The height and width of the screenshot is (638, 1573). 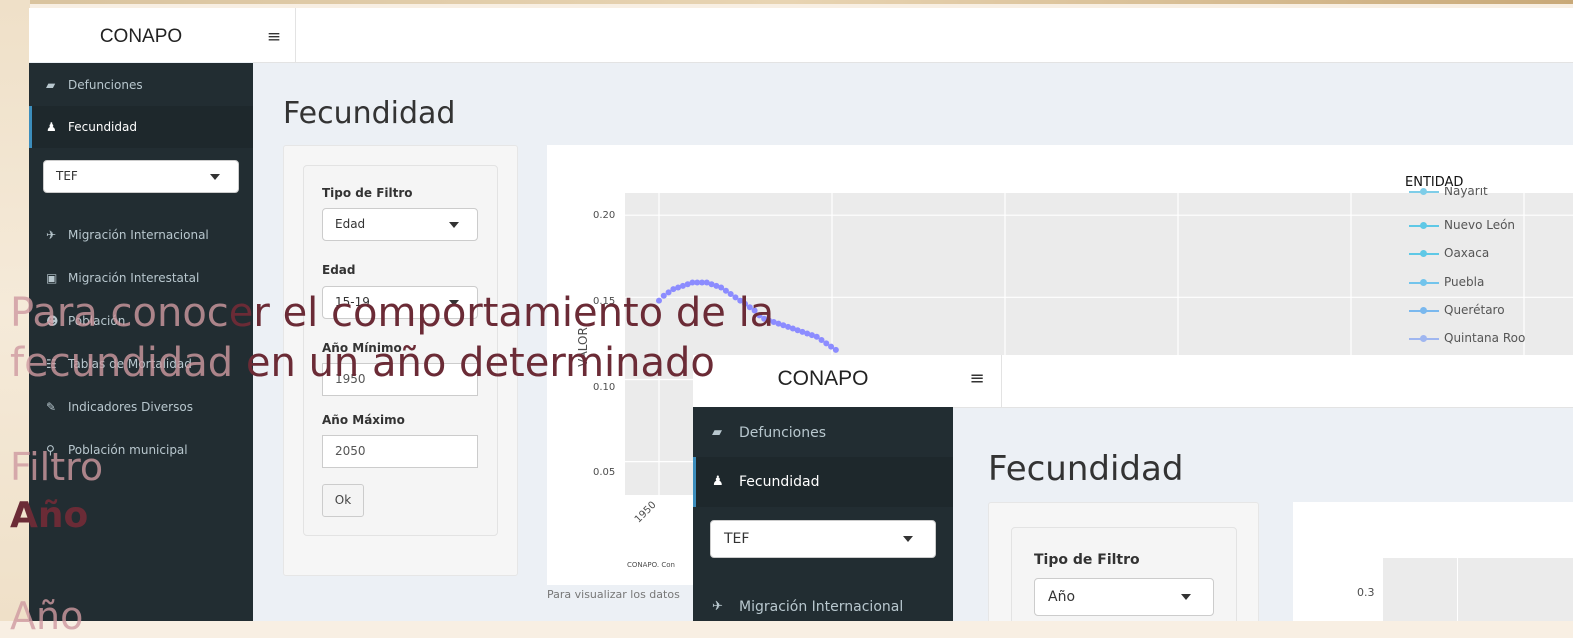 I want to click on chart-caption: CONAPO. Con, so click(x=651, y=565).